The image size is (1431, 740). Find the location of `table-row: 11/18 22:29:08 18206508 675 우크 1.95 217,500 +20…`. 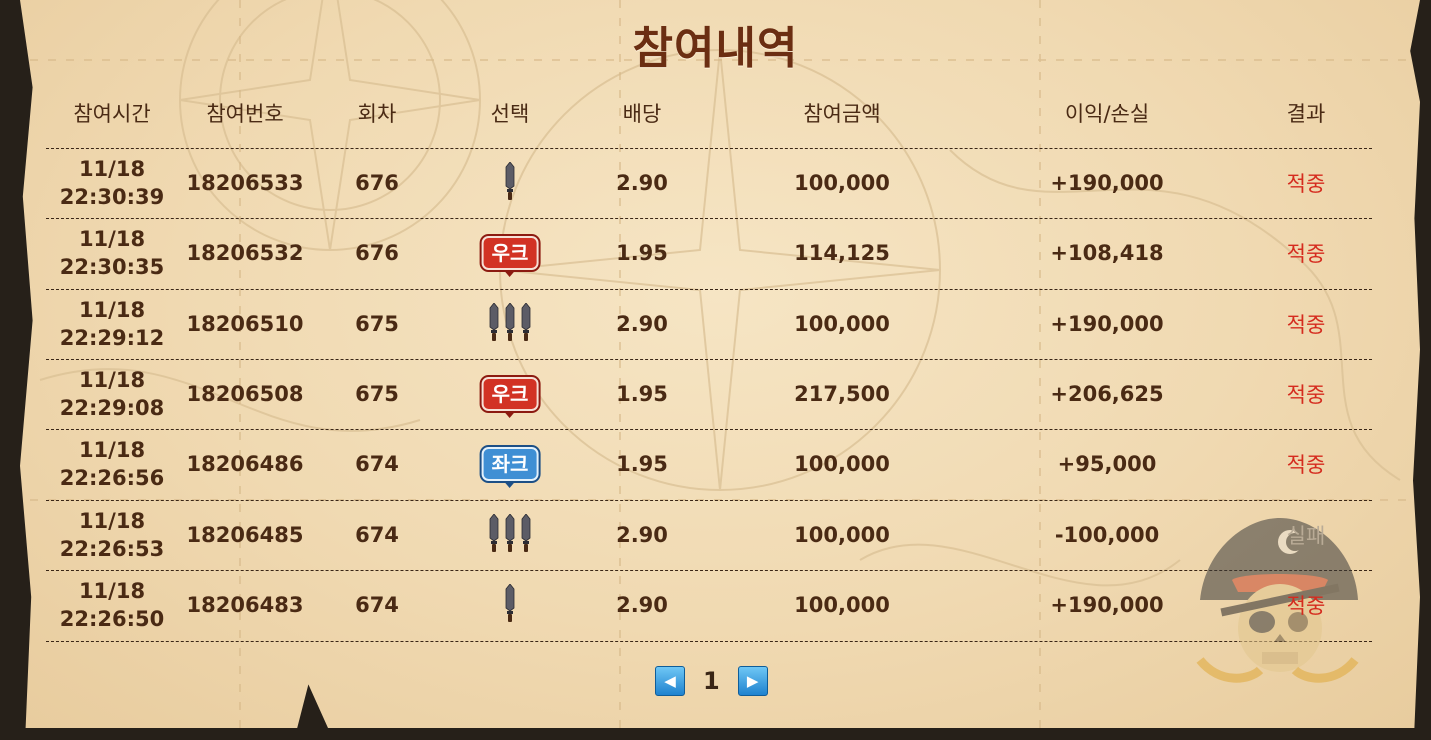

table-row: 11/18 22:29:08 18206508 675 우크 1.95 217,500 +20… is located at coordinates (715, 394).